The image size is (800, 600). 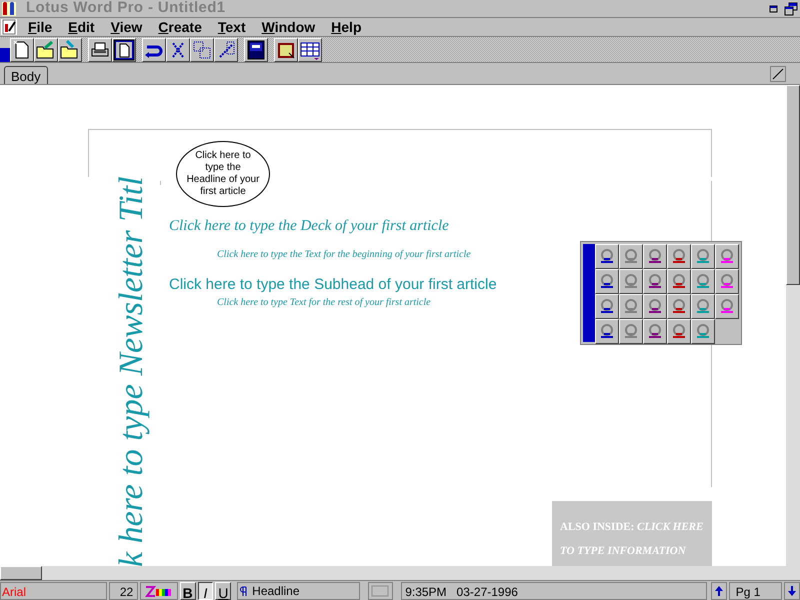 What do you see at coordinates (298, 591) in the screenshot?
I see `paragraph-style-selector: Headline` at bounding box center [298, 591].